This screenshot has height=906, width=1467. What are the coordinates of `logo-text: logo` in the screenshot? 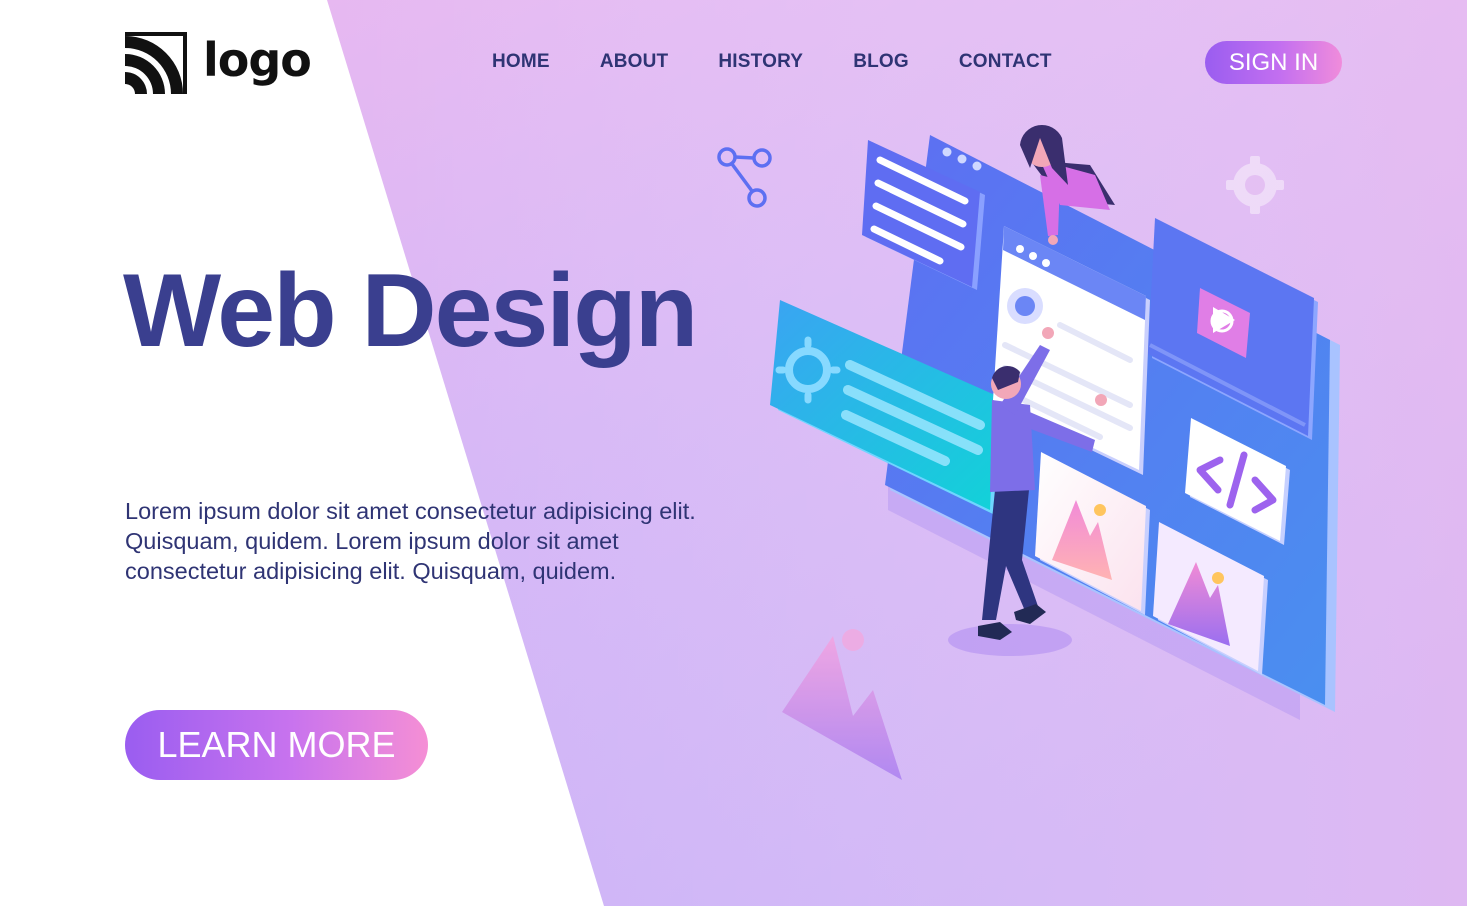 It's located at (257, 60).